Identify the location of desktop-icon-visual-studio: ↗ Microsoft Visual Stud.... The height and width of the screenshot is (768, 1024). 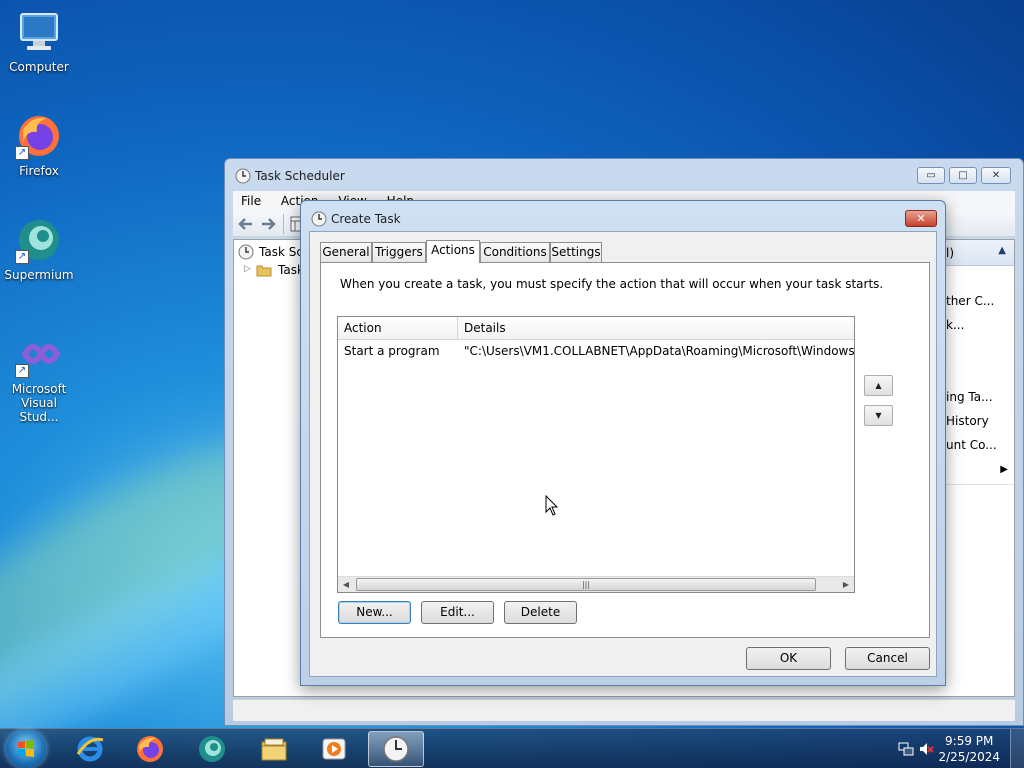
(39, 377).